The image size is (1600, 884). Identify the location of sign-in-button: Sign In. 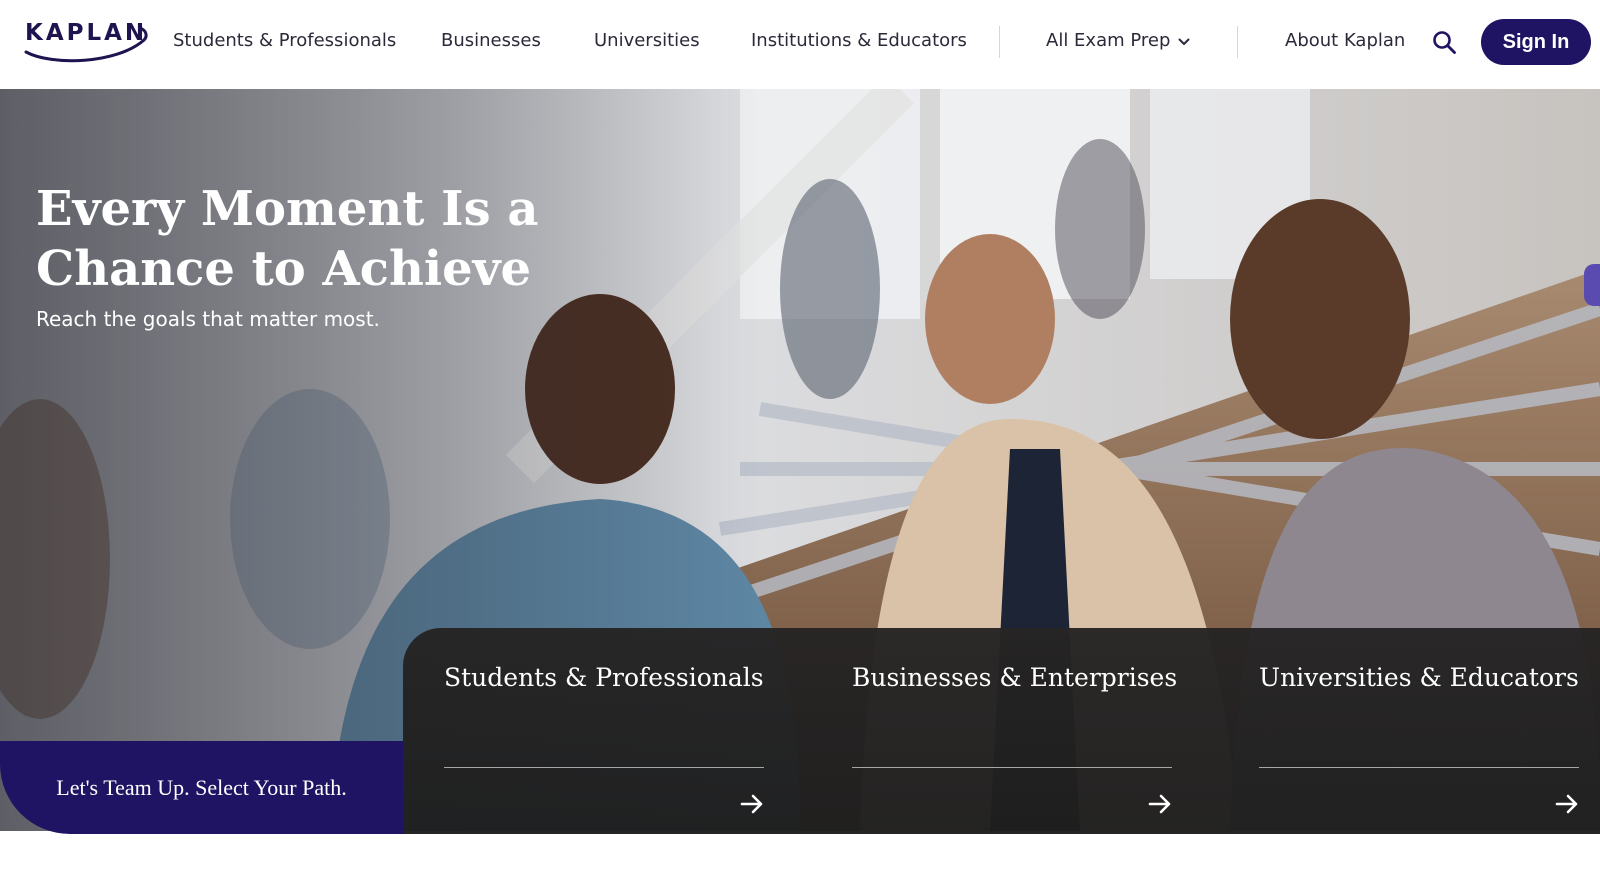
(1536, 42).